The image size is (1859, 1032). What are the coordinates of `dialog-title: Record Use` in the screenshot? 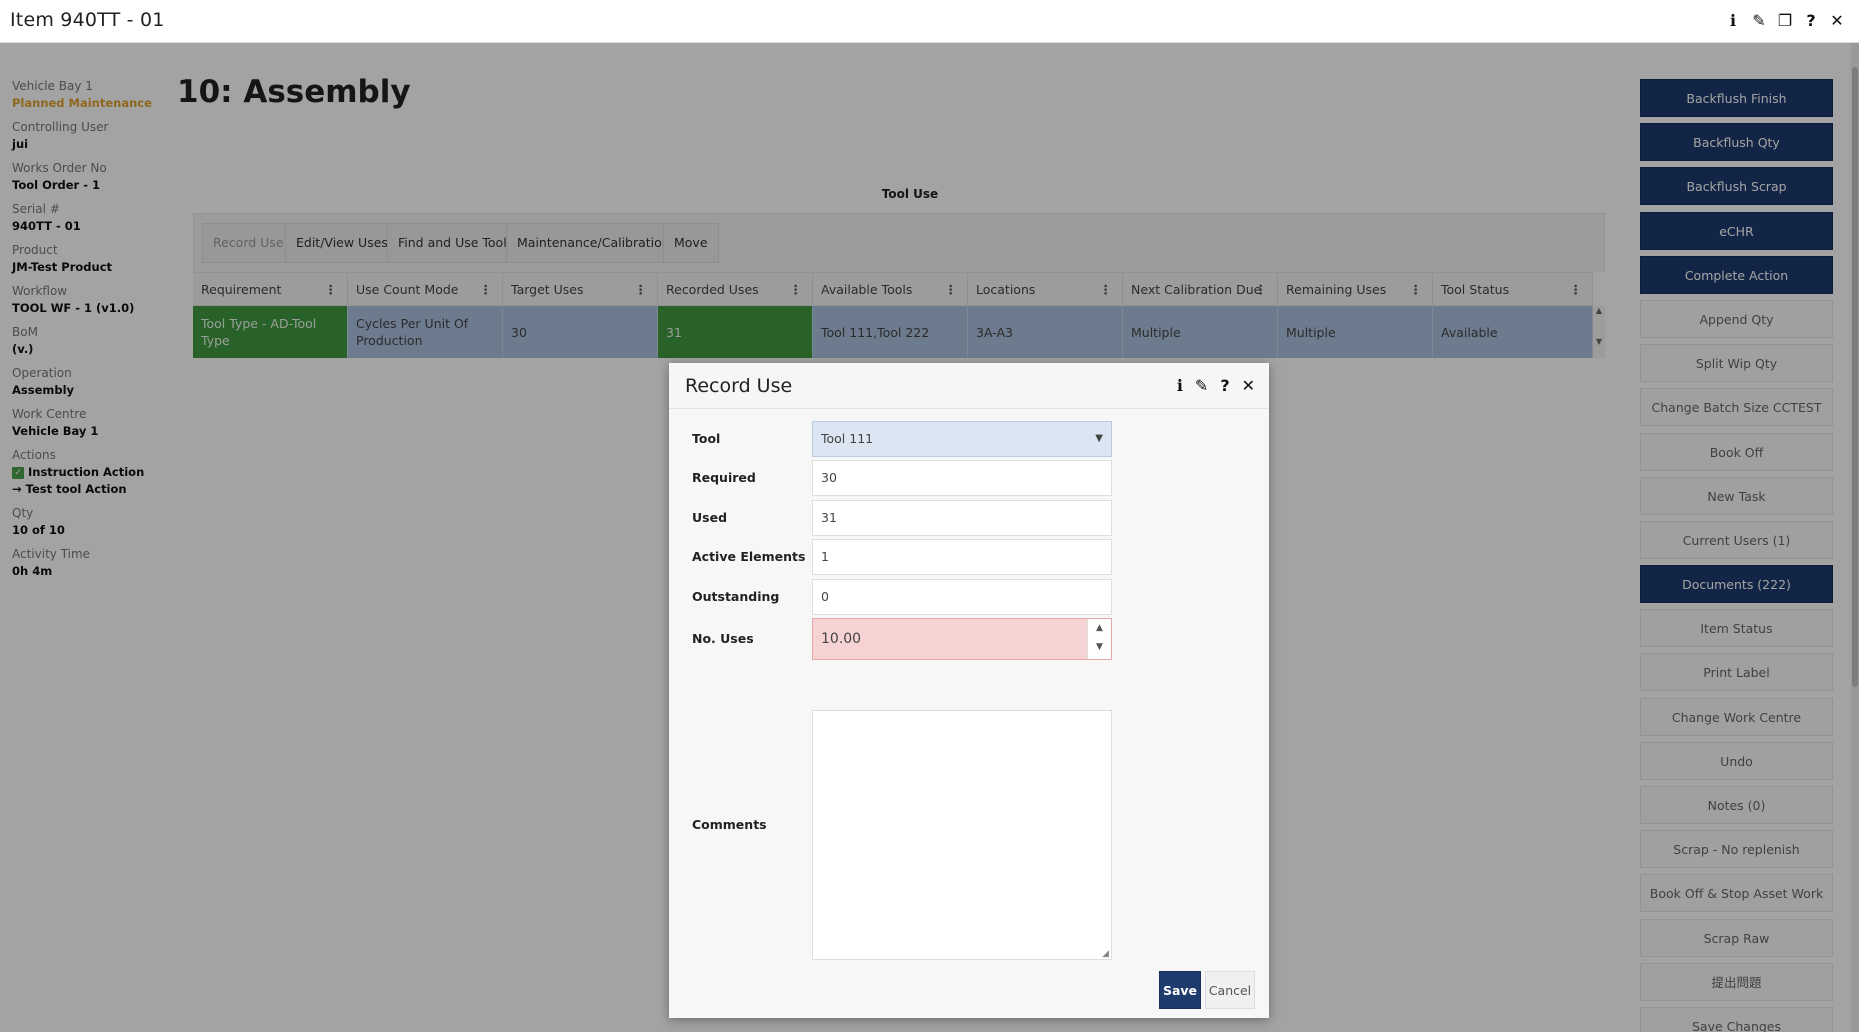 It's located at (739, 386).